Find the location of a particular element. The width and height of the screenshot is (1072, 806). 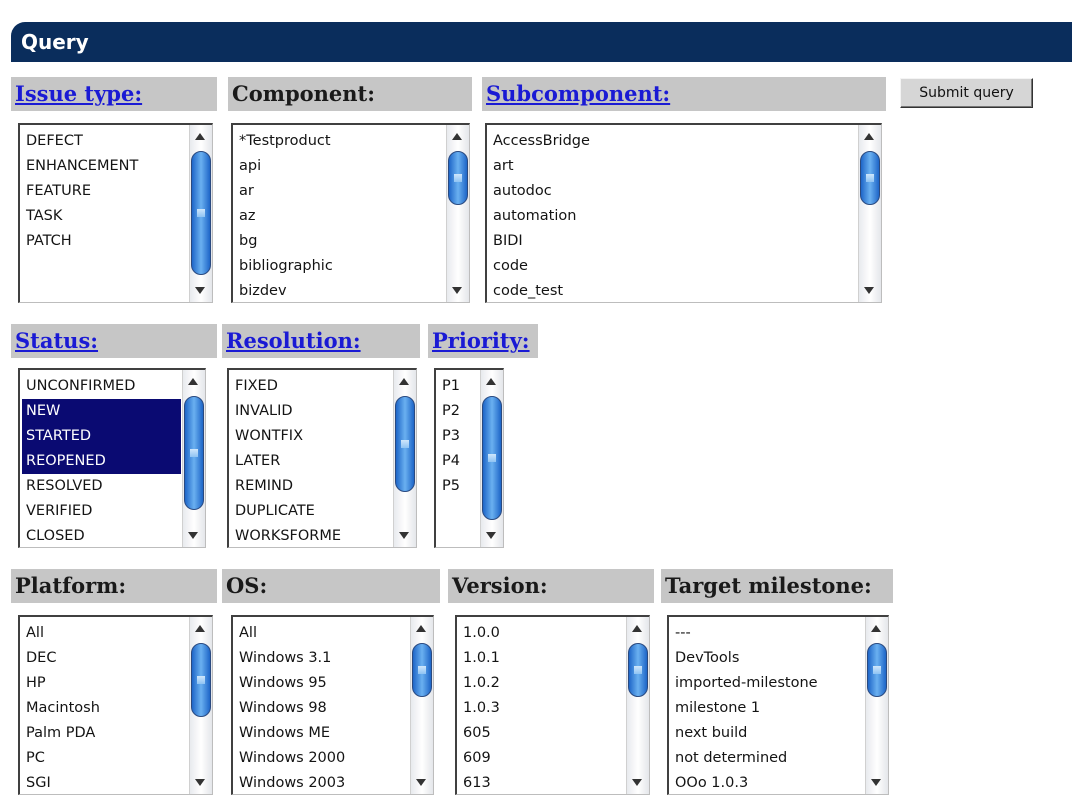

list-option: *Testproduct is located at coordinates (340, 141).